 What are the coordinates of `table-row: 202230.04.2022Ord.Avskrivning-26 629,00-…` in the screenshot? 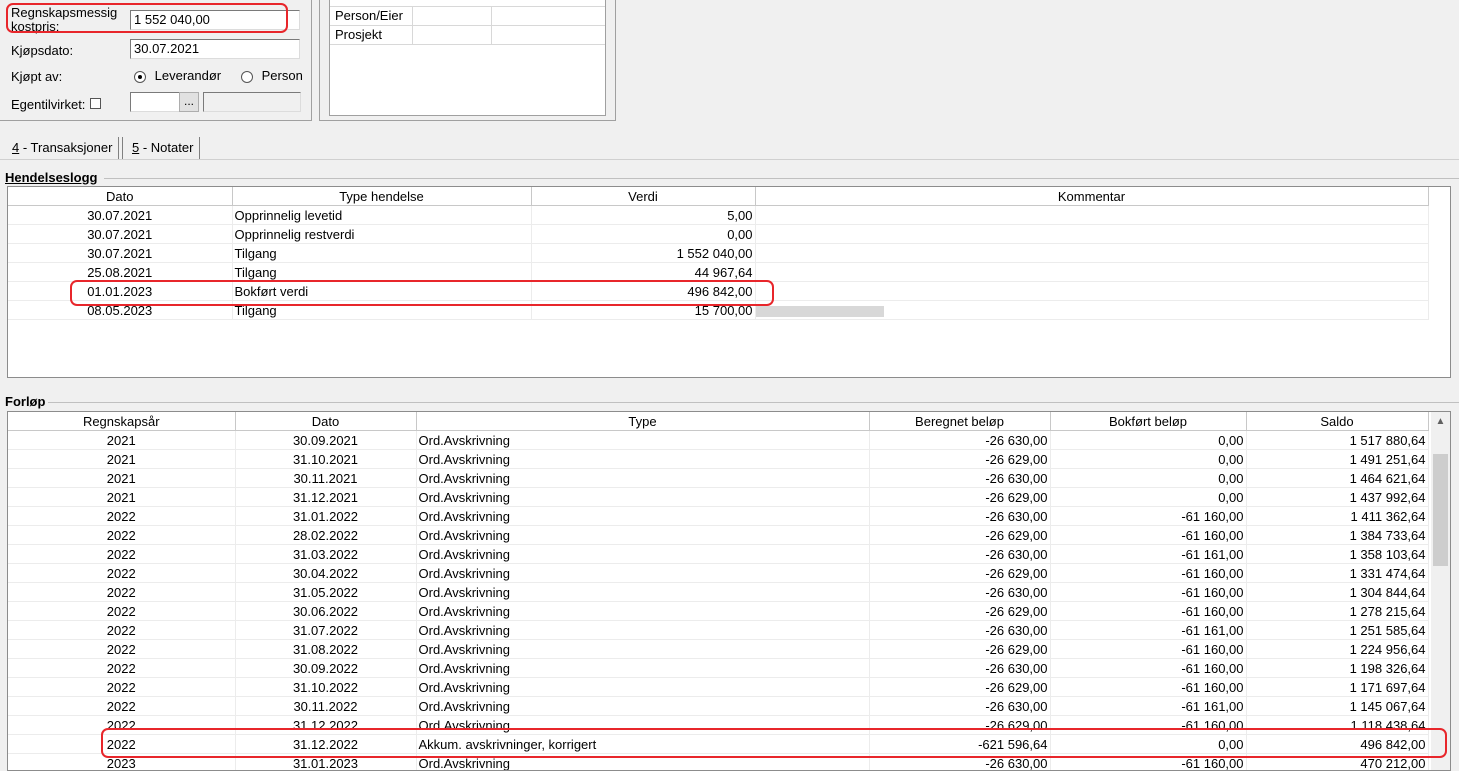 It's located at (718, 573).